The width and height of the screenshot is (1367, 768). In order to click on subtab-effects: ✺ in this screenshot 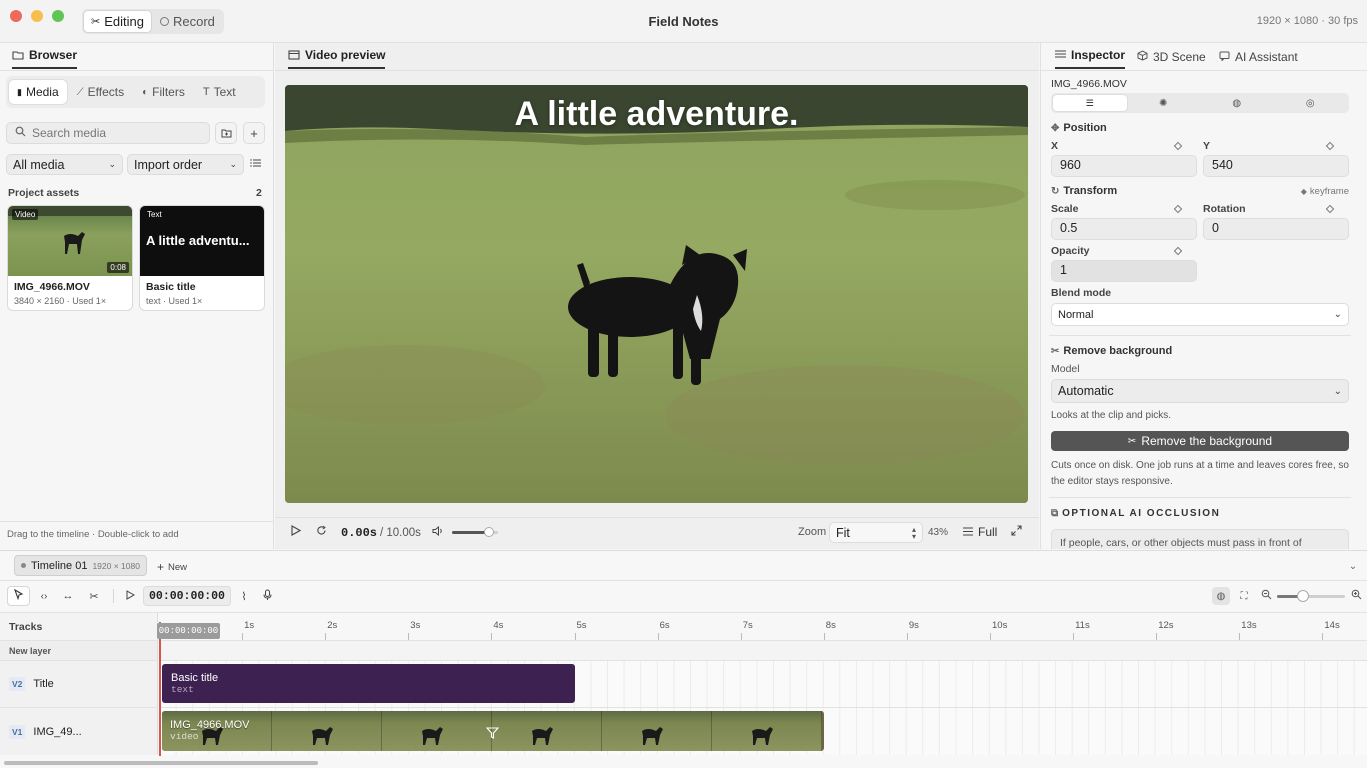, I will do `click(1164, 103)`.